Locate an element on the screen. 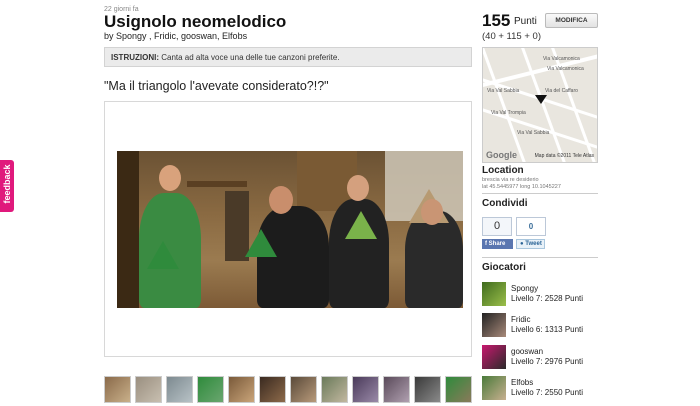  edit-button: MODIFICA is located at coordinates (571, 20).